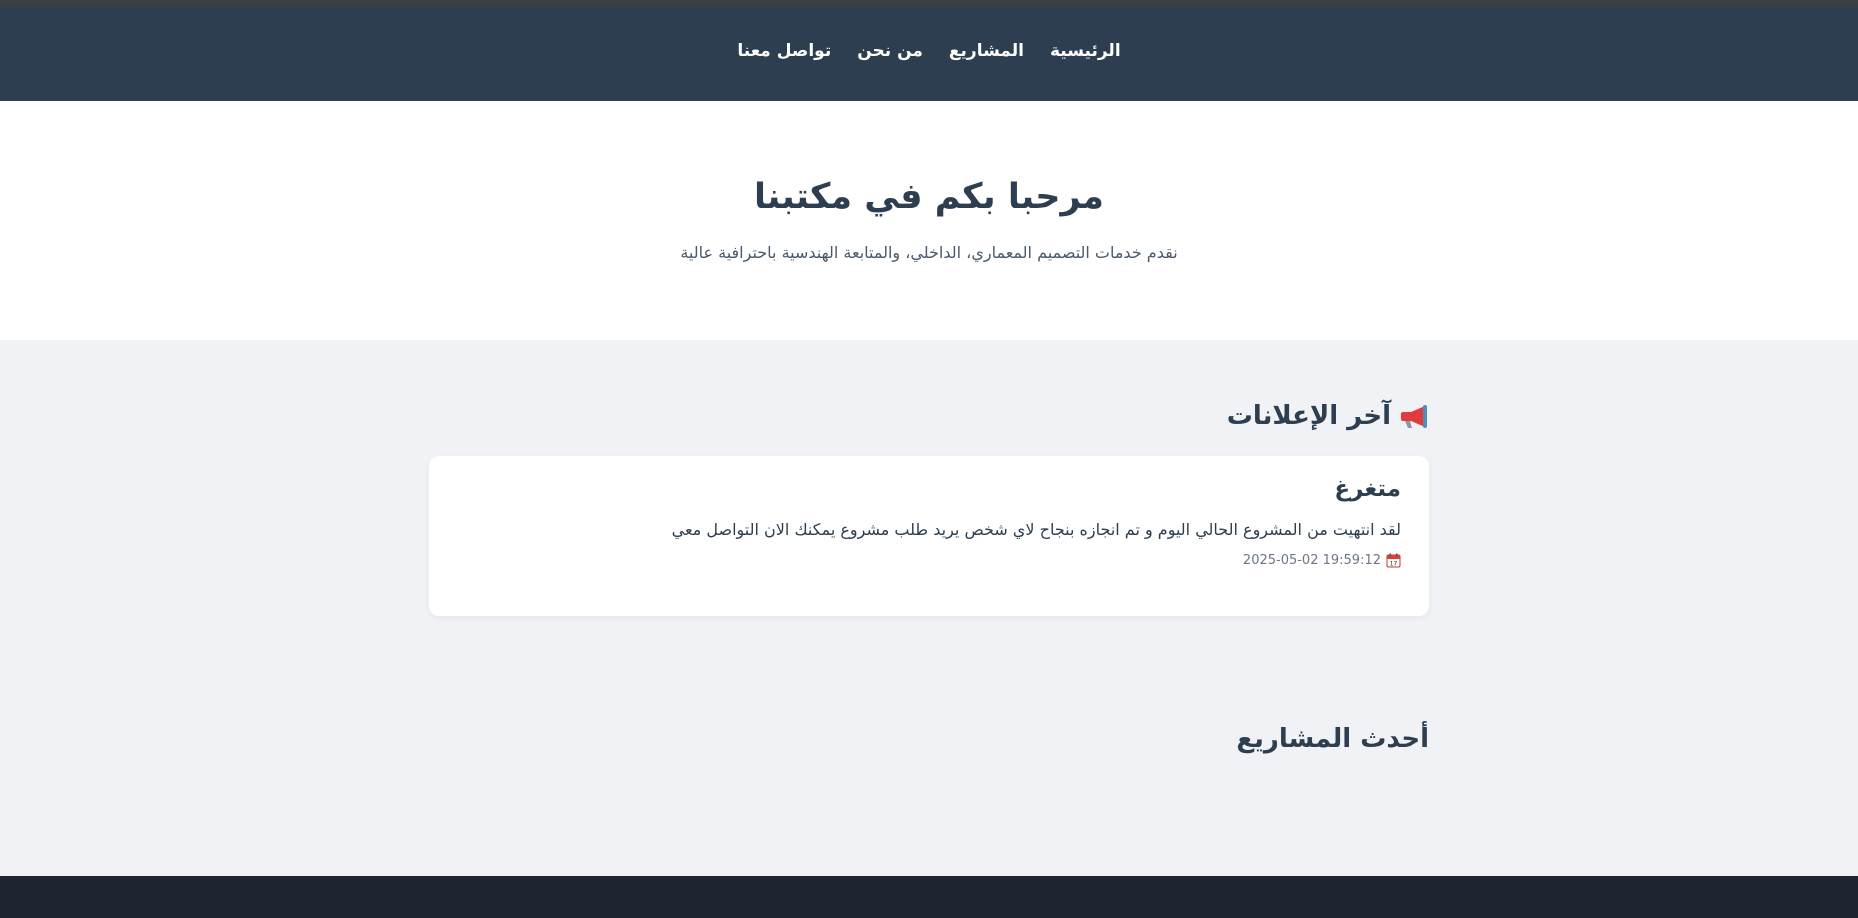 This screenshot has height=918, width=1858. Describe the element at coordinates (1414, 416) in the screenshot. I see `megaphone-icon` at that location.